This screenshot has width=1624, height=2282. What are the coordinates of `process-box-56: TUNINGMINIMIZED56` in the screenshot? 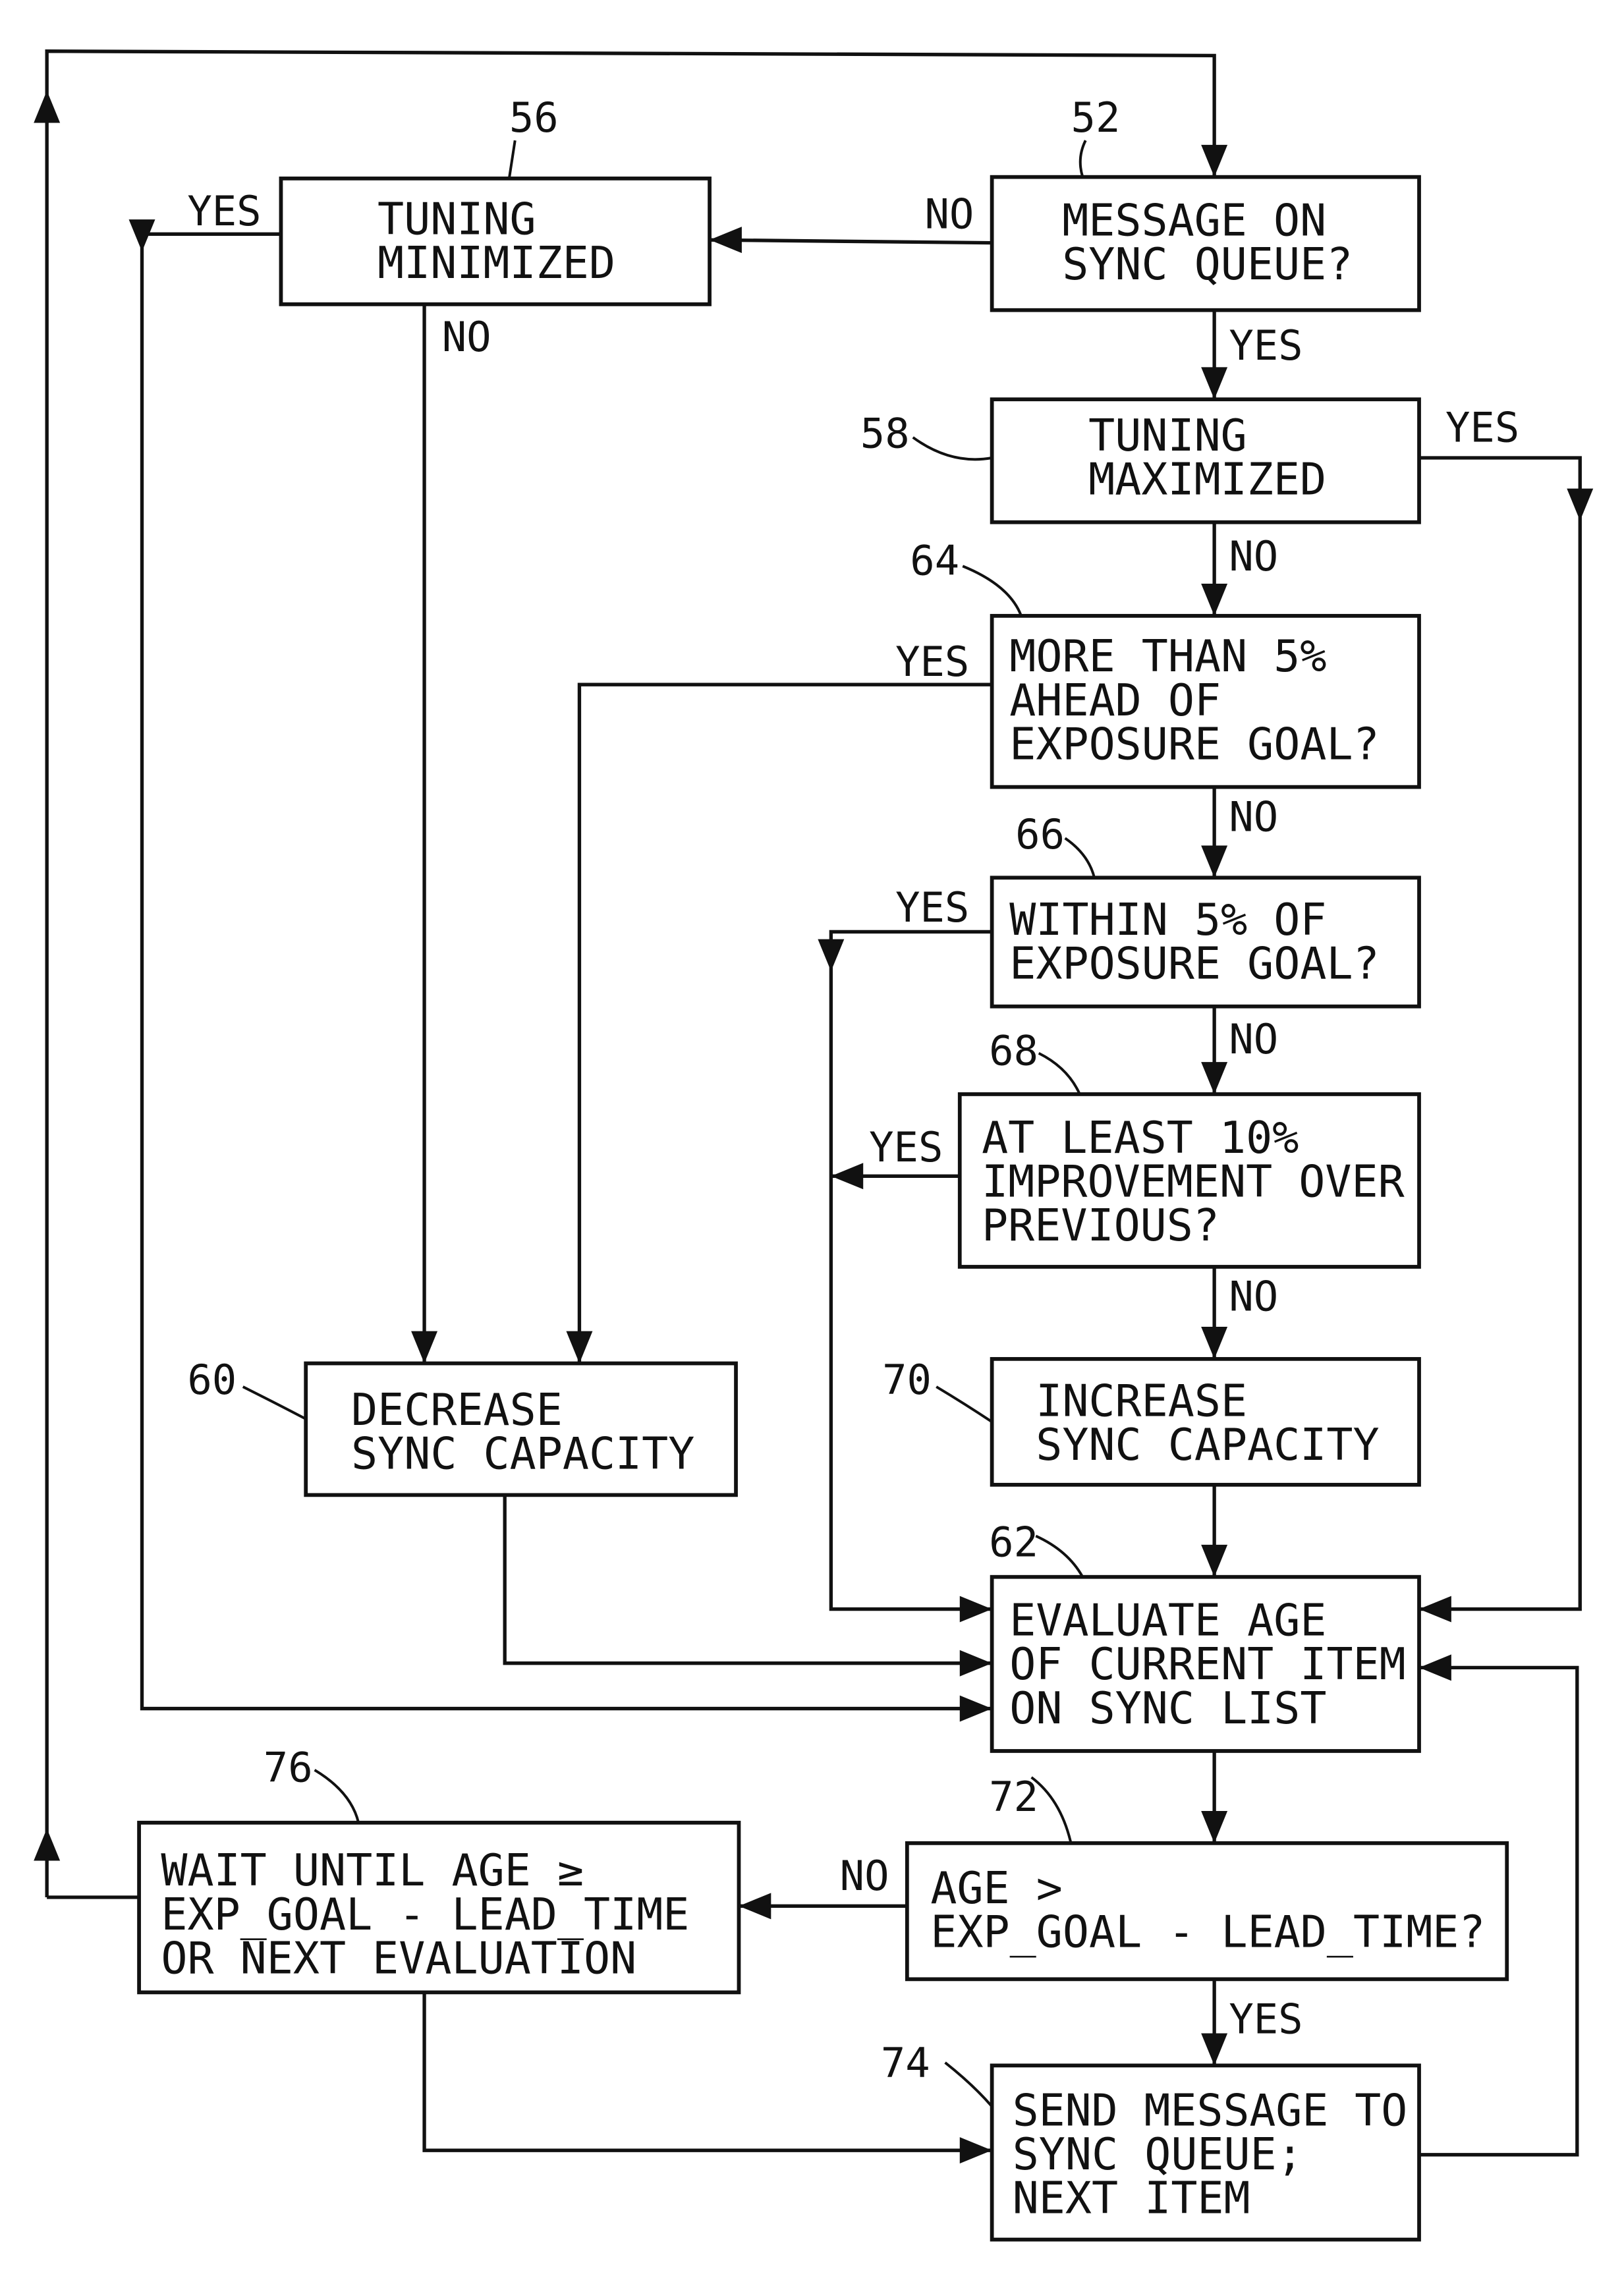 It's located at (495, 200).